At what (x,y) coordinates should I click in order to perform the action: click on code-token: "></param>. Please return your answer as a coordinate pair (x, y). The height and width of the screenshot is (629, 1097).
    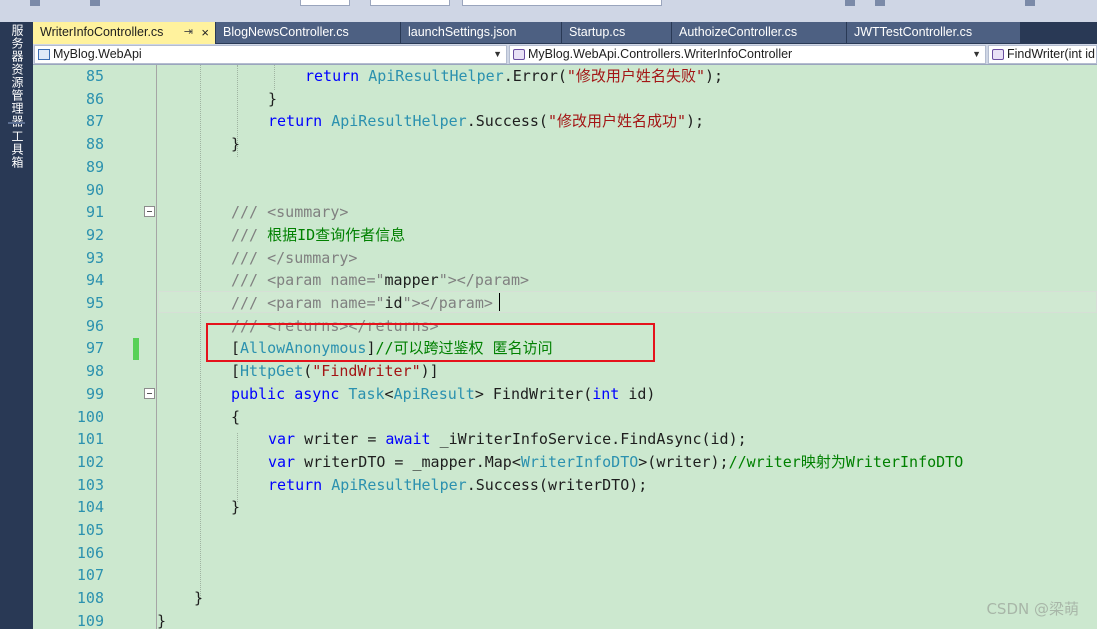
    Looking at the image, I should click on (447, 303).